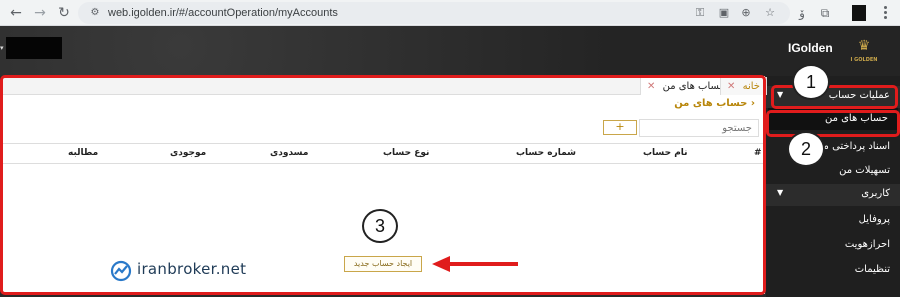 The image size is (900, 297). What do you see at coordinates (188, 153) in the screenshot?
I see `column-header: موجودی` at bounding box center [188, 153].